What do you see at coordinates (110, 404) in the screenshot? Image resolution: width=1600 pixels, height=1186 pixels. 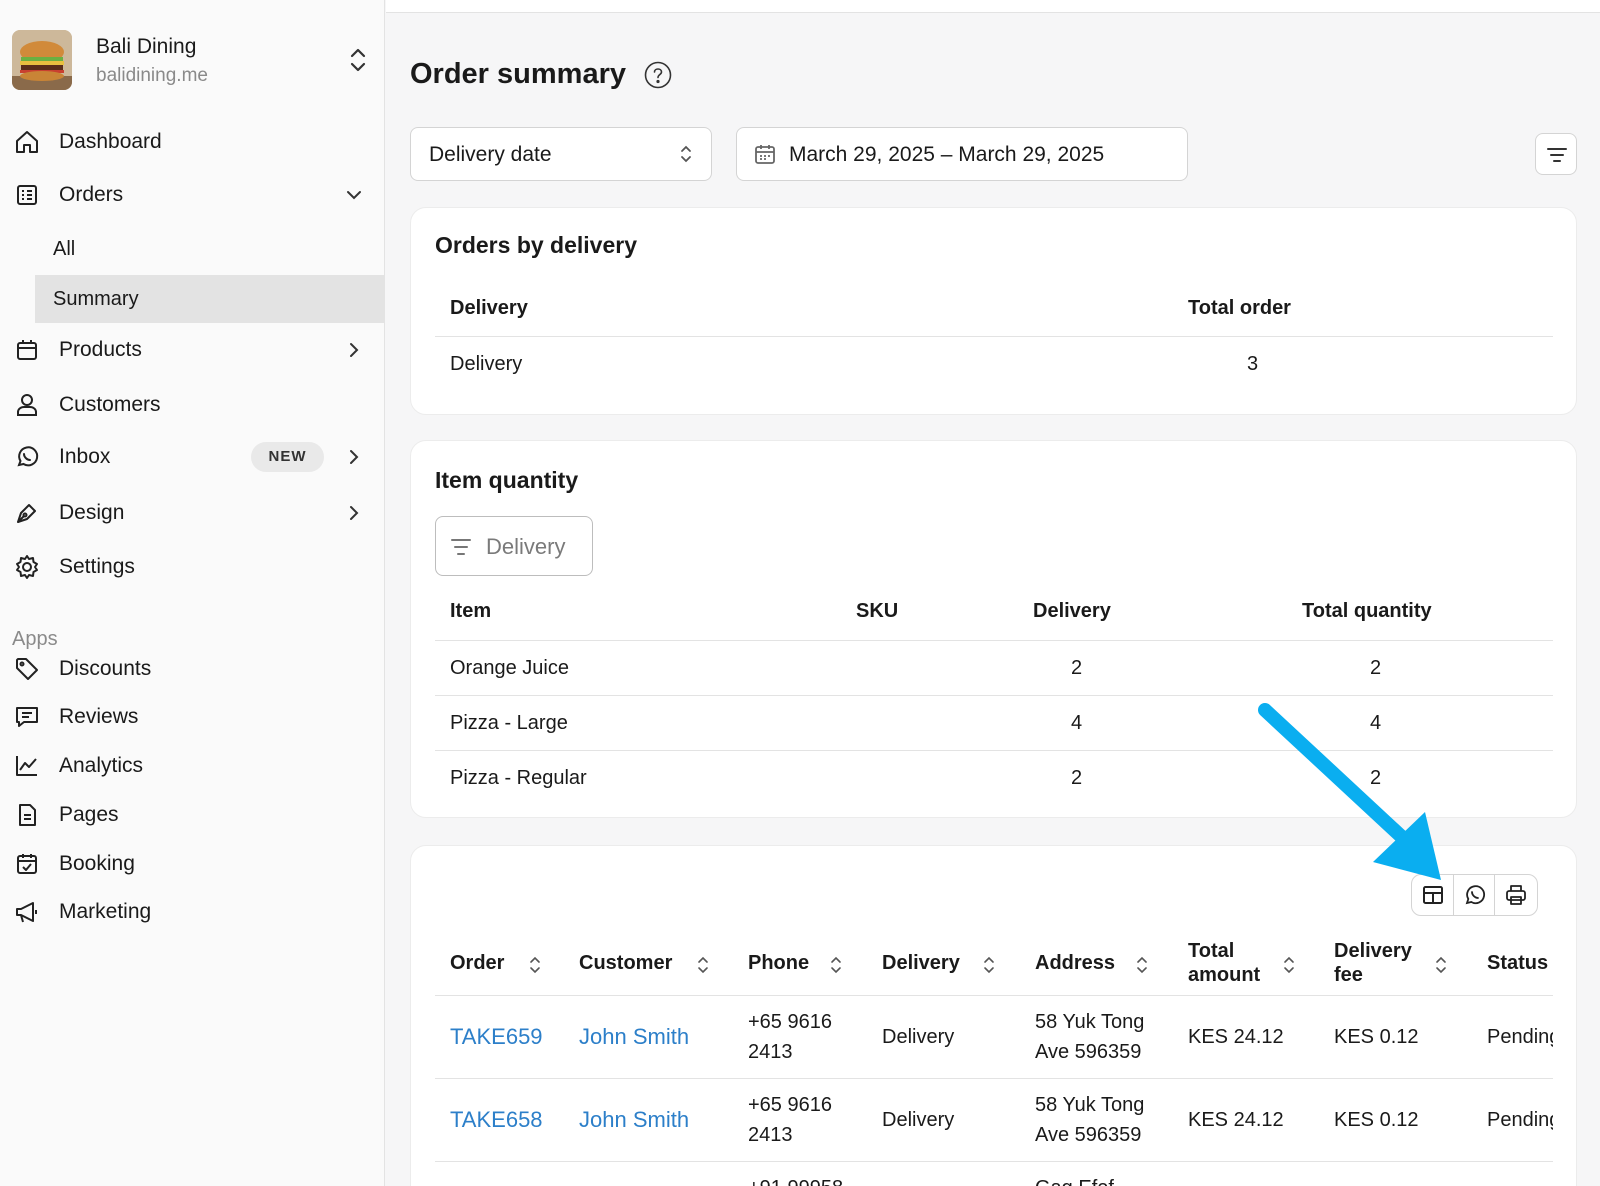 I see `nav-customers-label: Customers` at bounding box center [110, 404].